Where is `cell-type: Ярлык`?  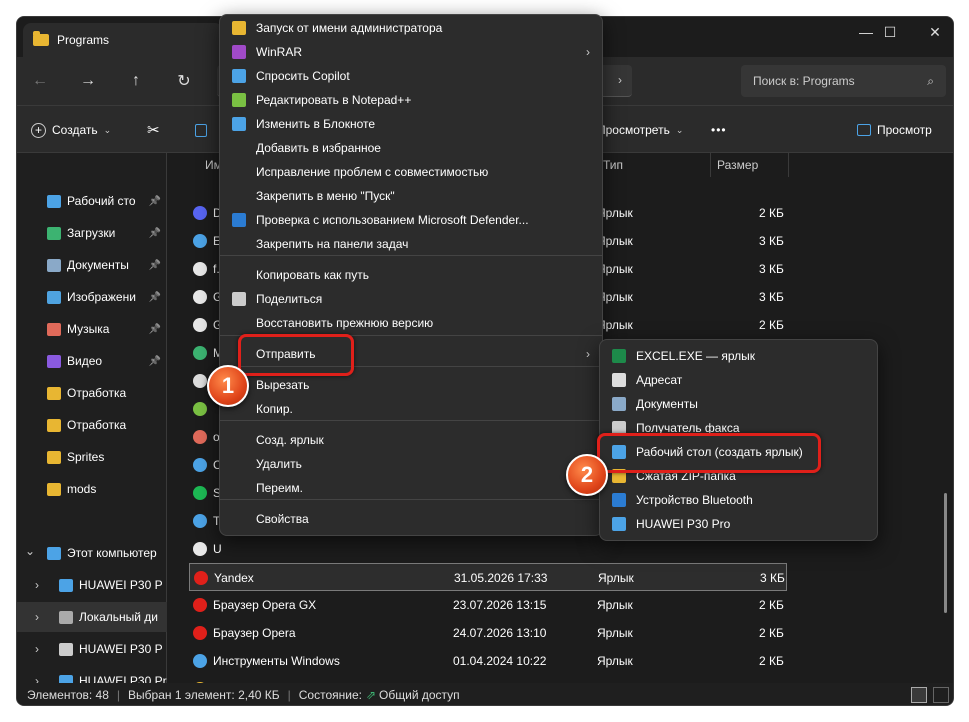
cell-type: Ярлык is located at coordinates (615, 661).